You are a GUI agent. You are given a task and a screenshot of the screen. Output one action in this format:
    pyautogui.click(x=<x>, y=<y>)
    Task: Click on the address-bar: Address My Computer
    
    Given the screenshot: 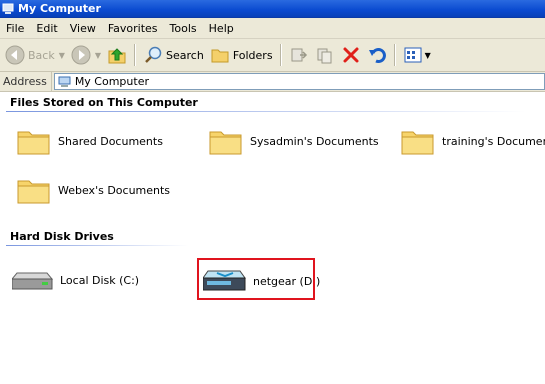 What is the action you would take?
    pyautogui.click(x=272, y=82)
    